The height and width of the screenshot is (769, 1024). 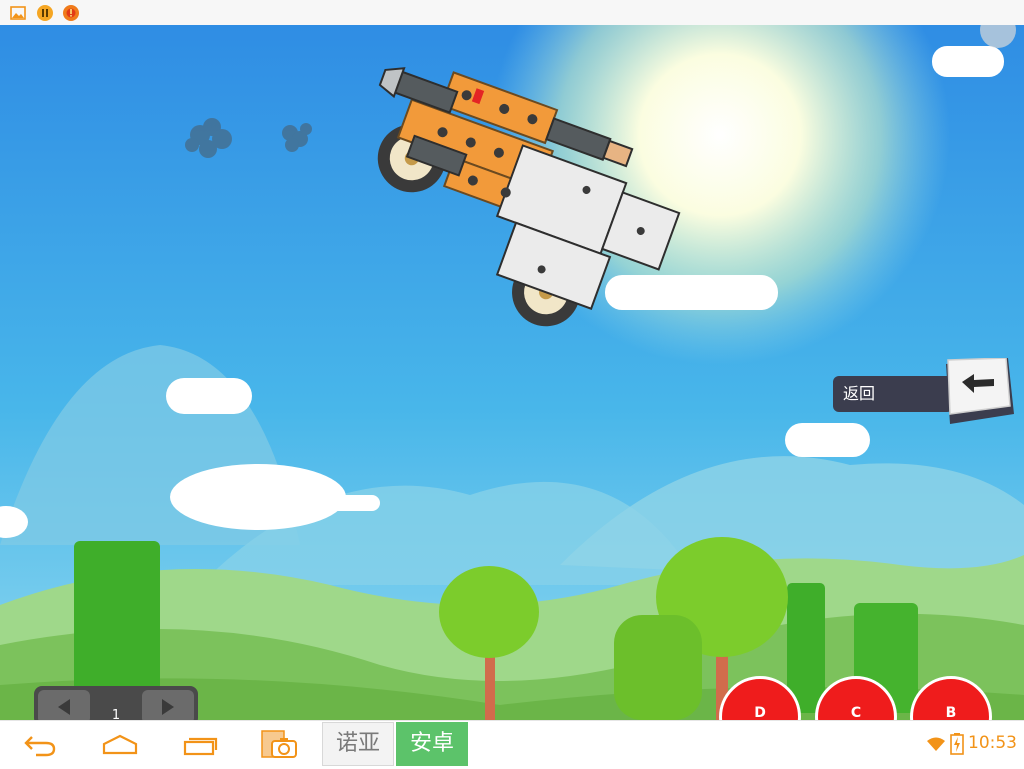 I want to click on chevron-left-icon, so click(x=64, y=707).